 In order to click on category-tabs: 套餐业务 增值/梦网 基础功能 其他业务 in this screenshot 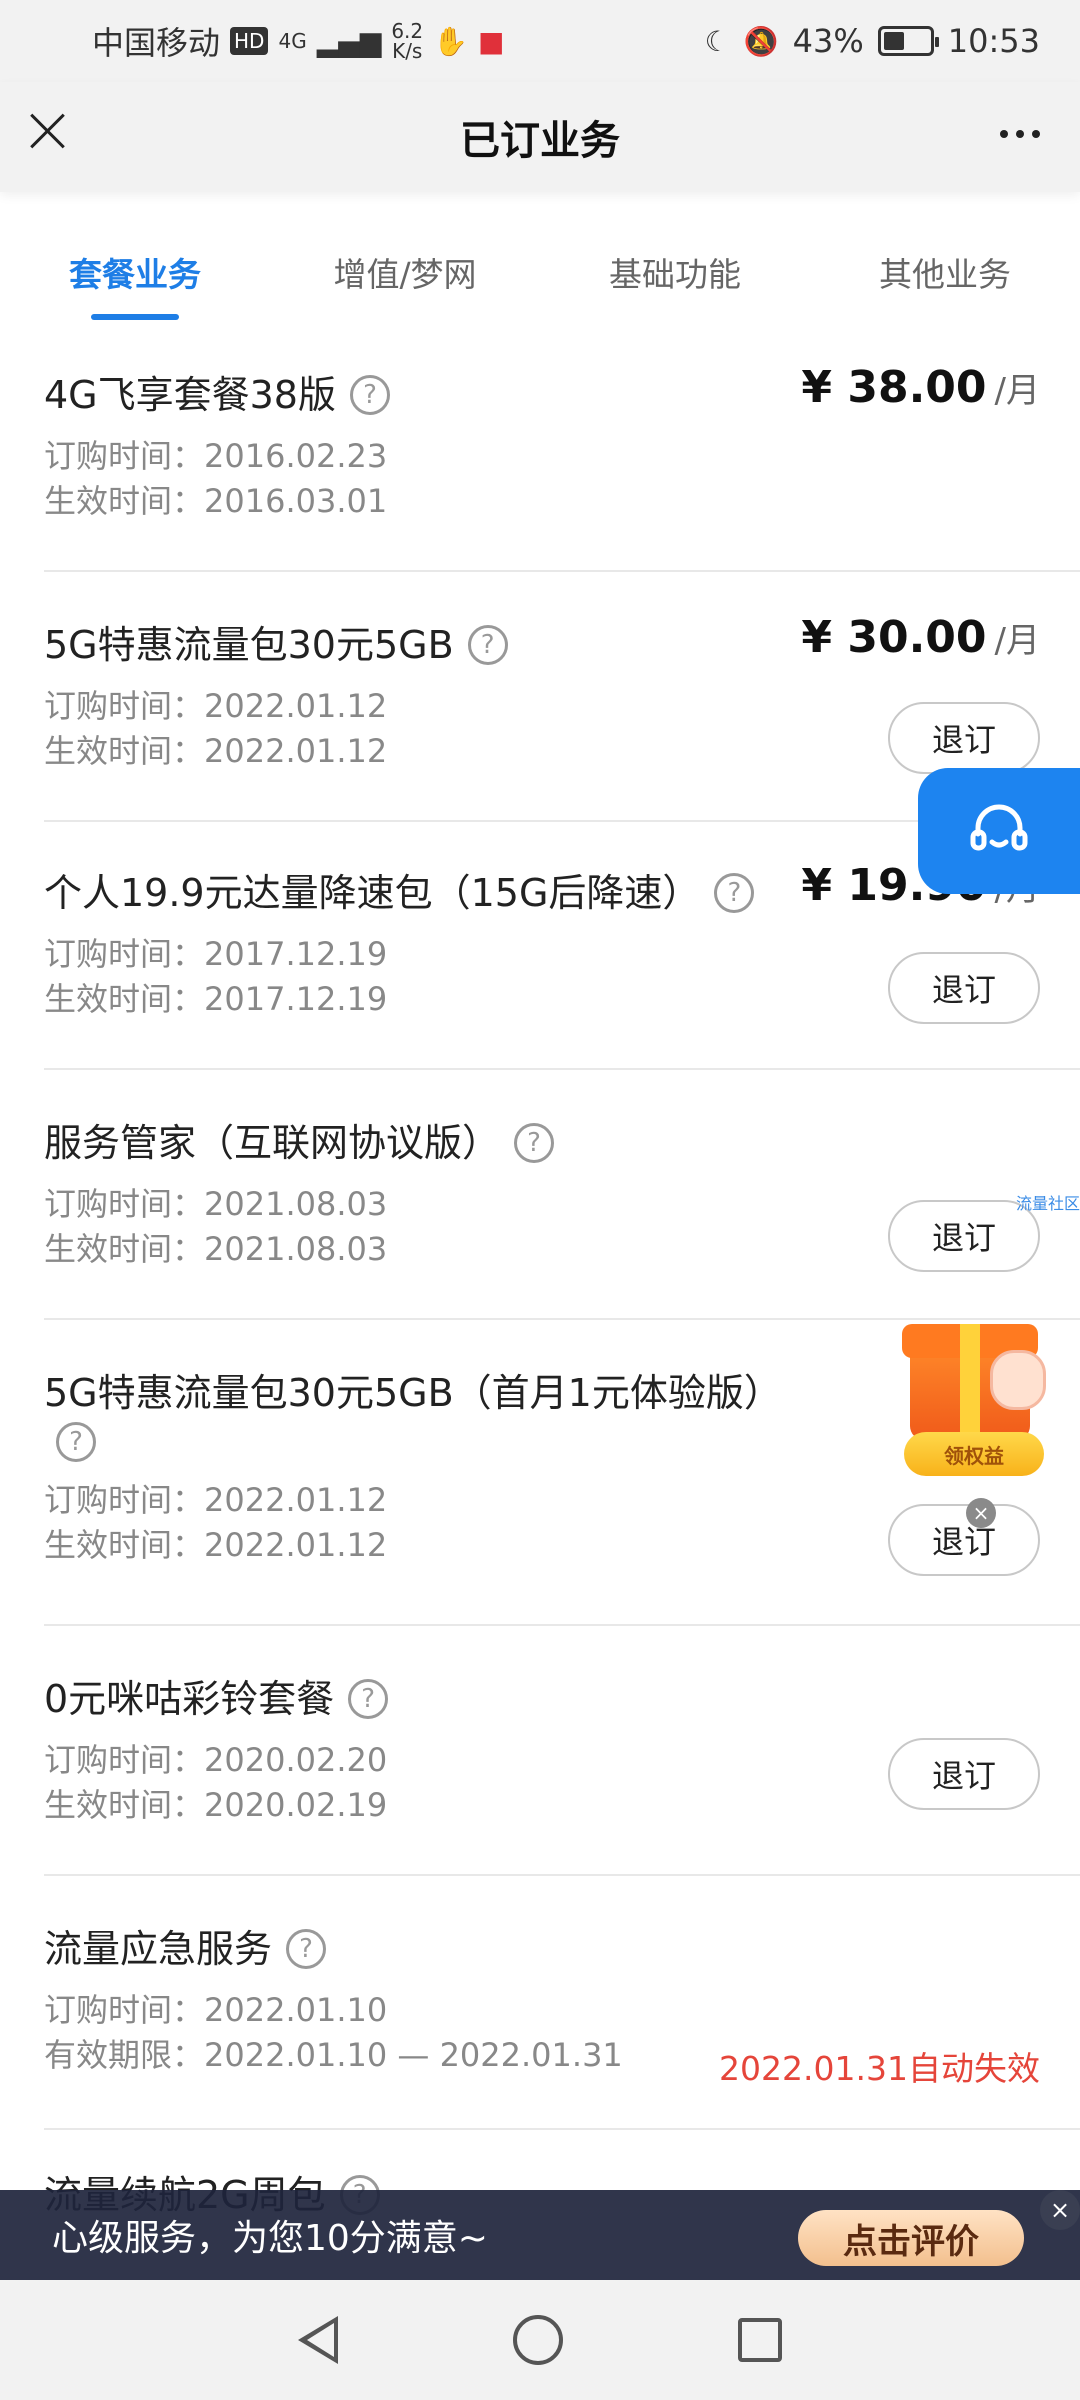, I will do `click(540, 275)`.